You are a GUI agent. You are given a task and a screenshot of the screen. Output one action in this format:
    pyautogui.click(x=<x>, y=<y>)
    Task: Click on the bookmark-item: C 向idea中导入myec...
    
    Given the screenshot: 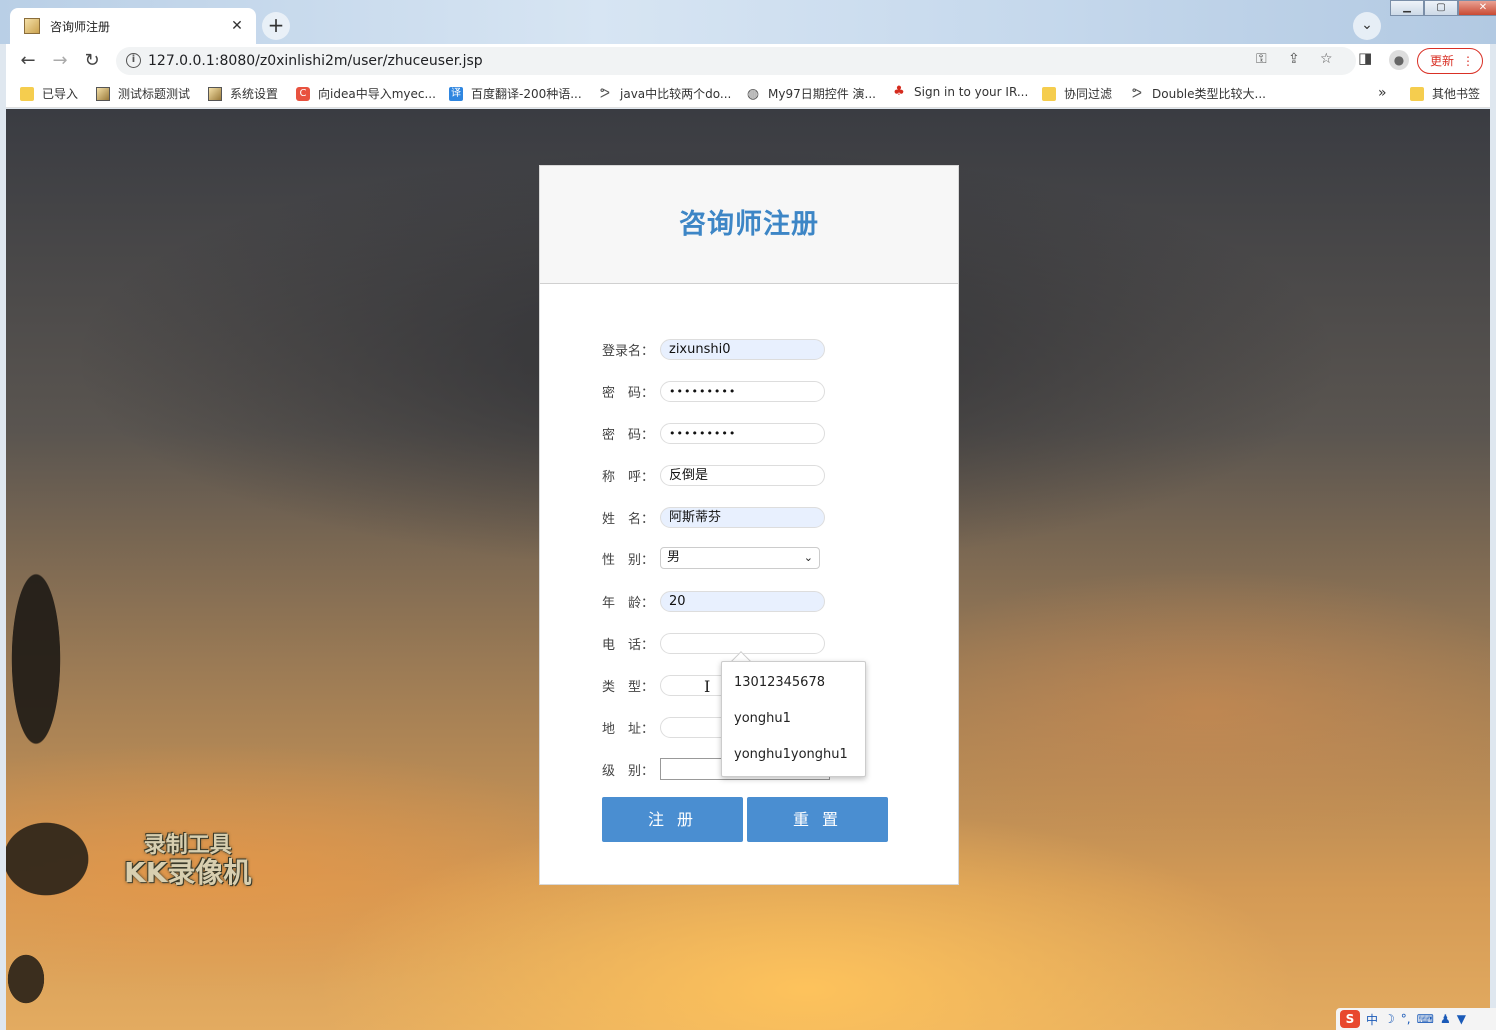 What is the action you would take?
    pyautogui.click(x=366, y=93)
    